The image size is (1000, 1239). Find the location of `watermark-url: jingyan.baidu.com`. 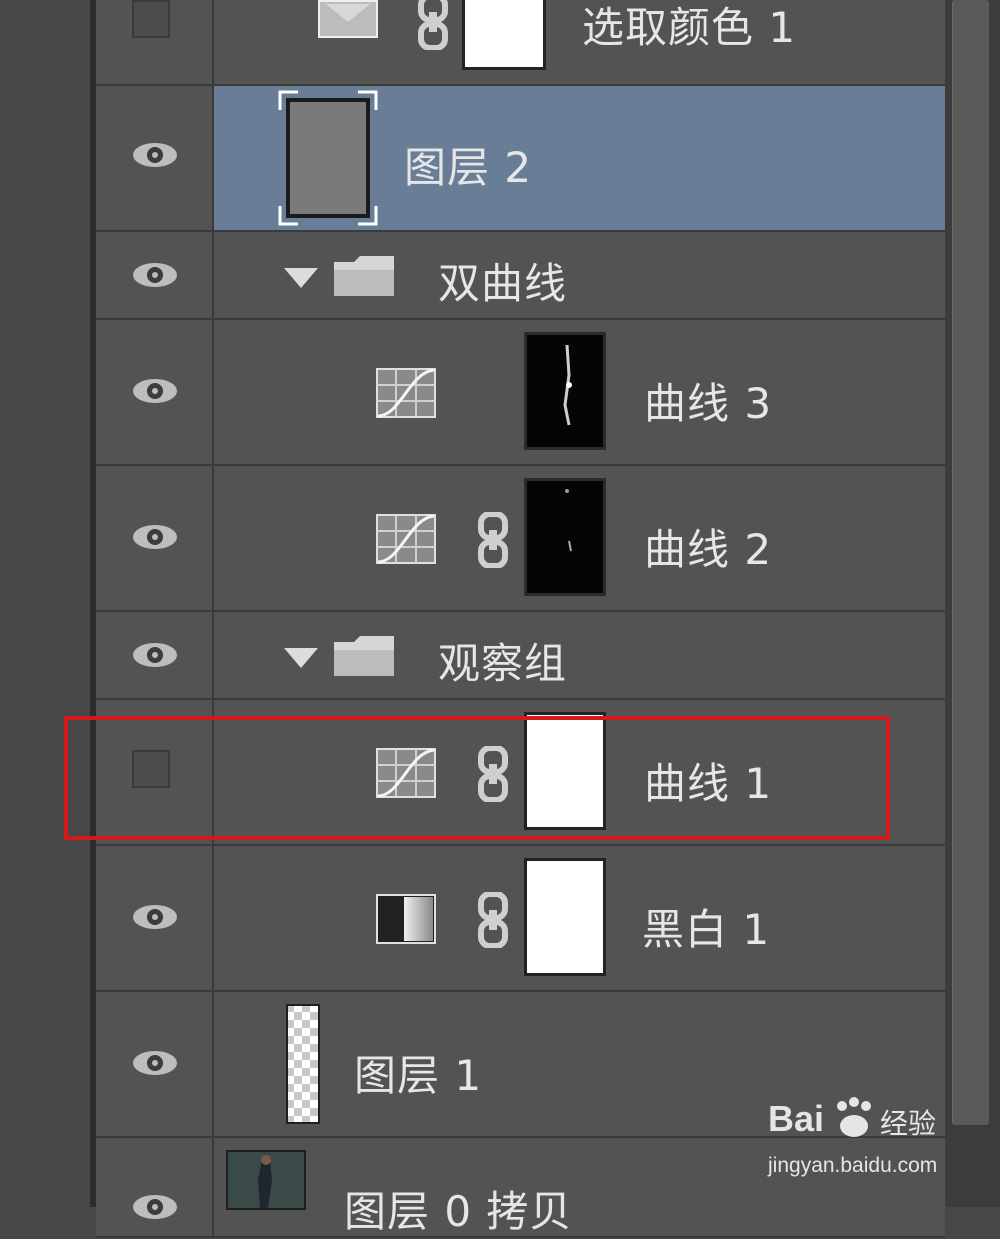

watermark-url: jingyan.baidu.com is located at coordinates (853, 1165).